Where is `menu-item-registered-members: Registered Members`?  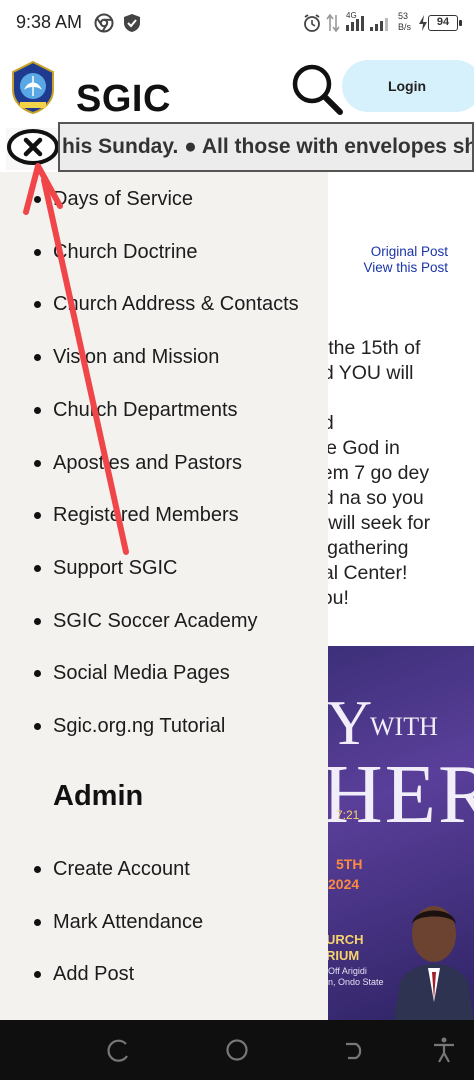 menu-item-registered-members: Registered Members is located at coordinates (164, 516).